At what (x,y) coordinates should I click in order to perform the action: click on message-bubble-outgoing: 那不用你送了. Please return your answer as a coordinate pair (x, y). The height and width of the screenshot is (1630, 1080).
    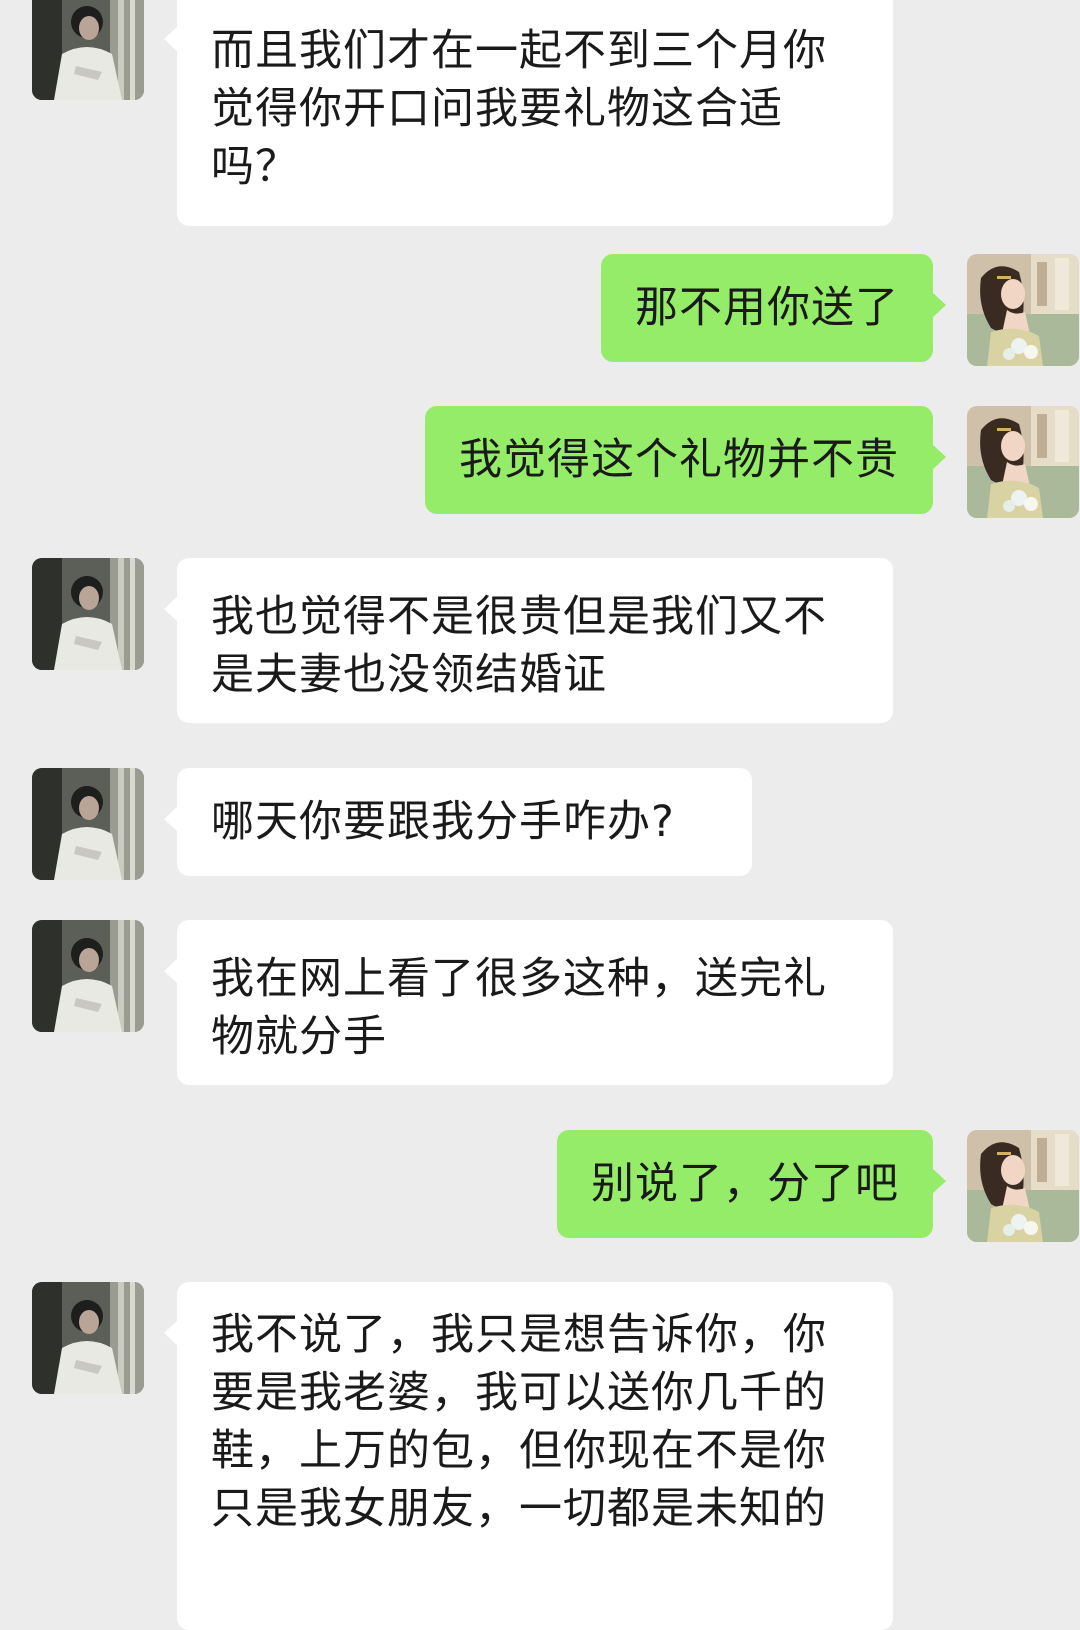
    Looking at the image, I should click on (773, 308).